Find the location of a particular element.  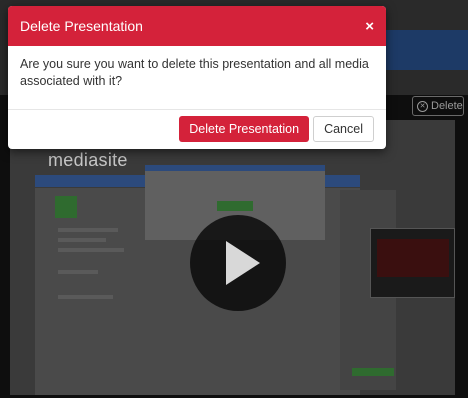

modal-title: Delete Presentation is located at coordinates (81, 26).